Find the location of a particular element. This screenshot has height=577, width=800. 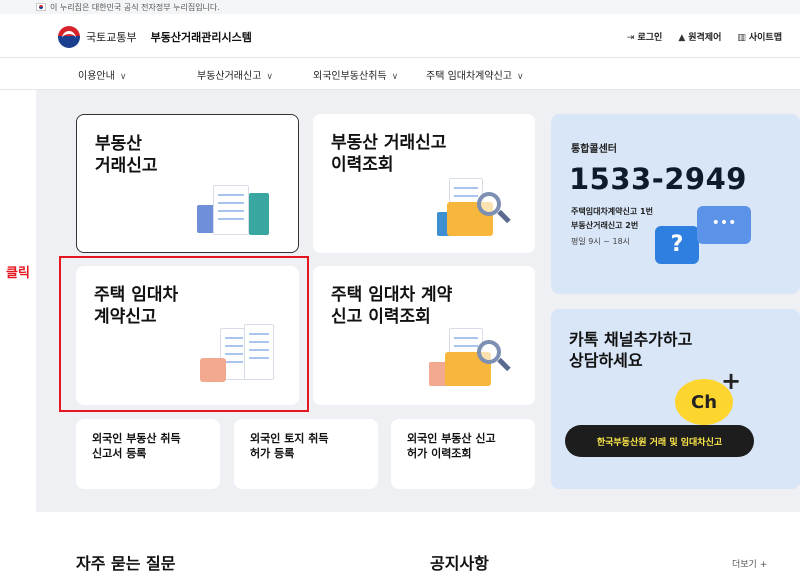

kakao-channel-panel: 카톡 채널추가하고 상담하세요 Ch + 한국부동산원 거래 및 임대차신고 is located at coordinates (675, 399).